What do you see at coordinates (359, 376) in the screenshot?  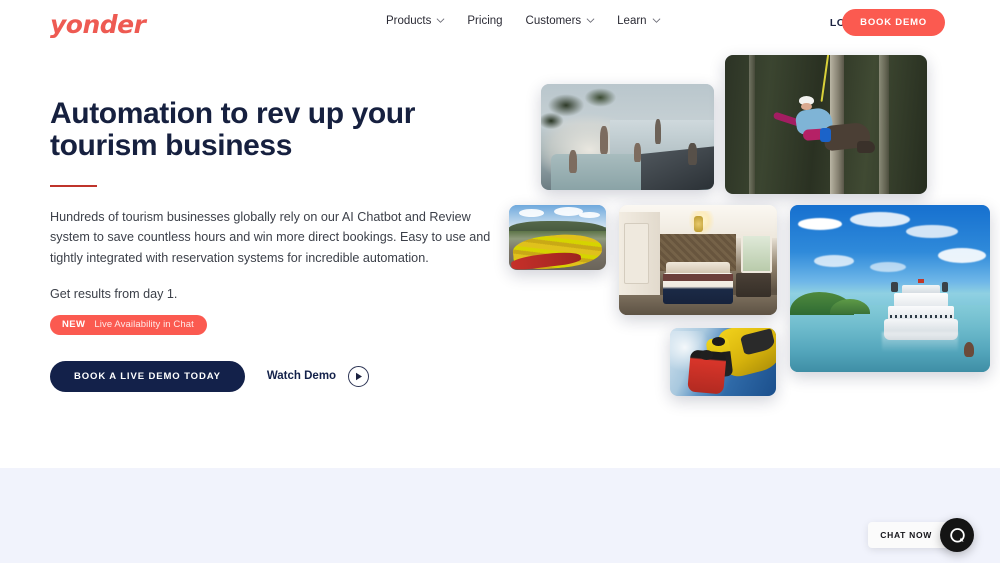 I see `play-icon` at bounding box center [359, 376].